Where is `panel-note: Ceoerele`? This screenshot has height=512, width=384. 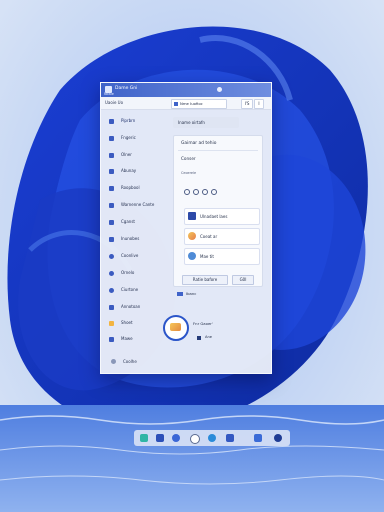
panel-note: Ceoerele is located at coordinates (189, 173).